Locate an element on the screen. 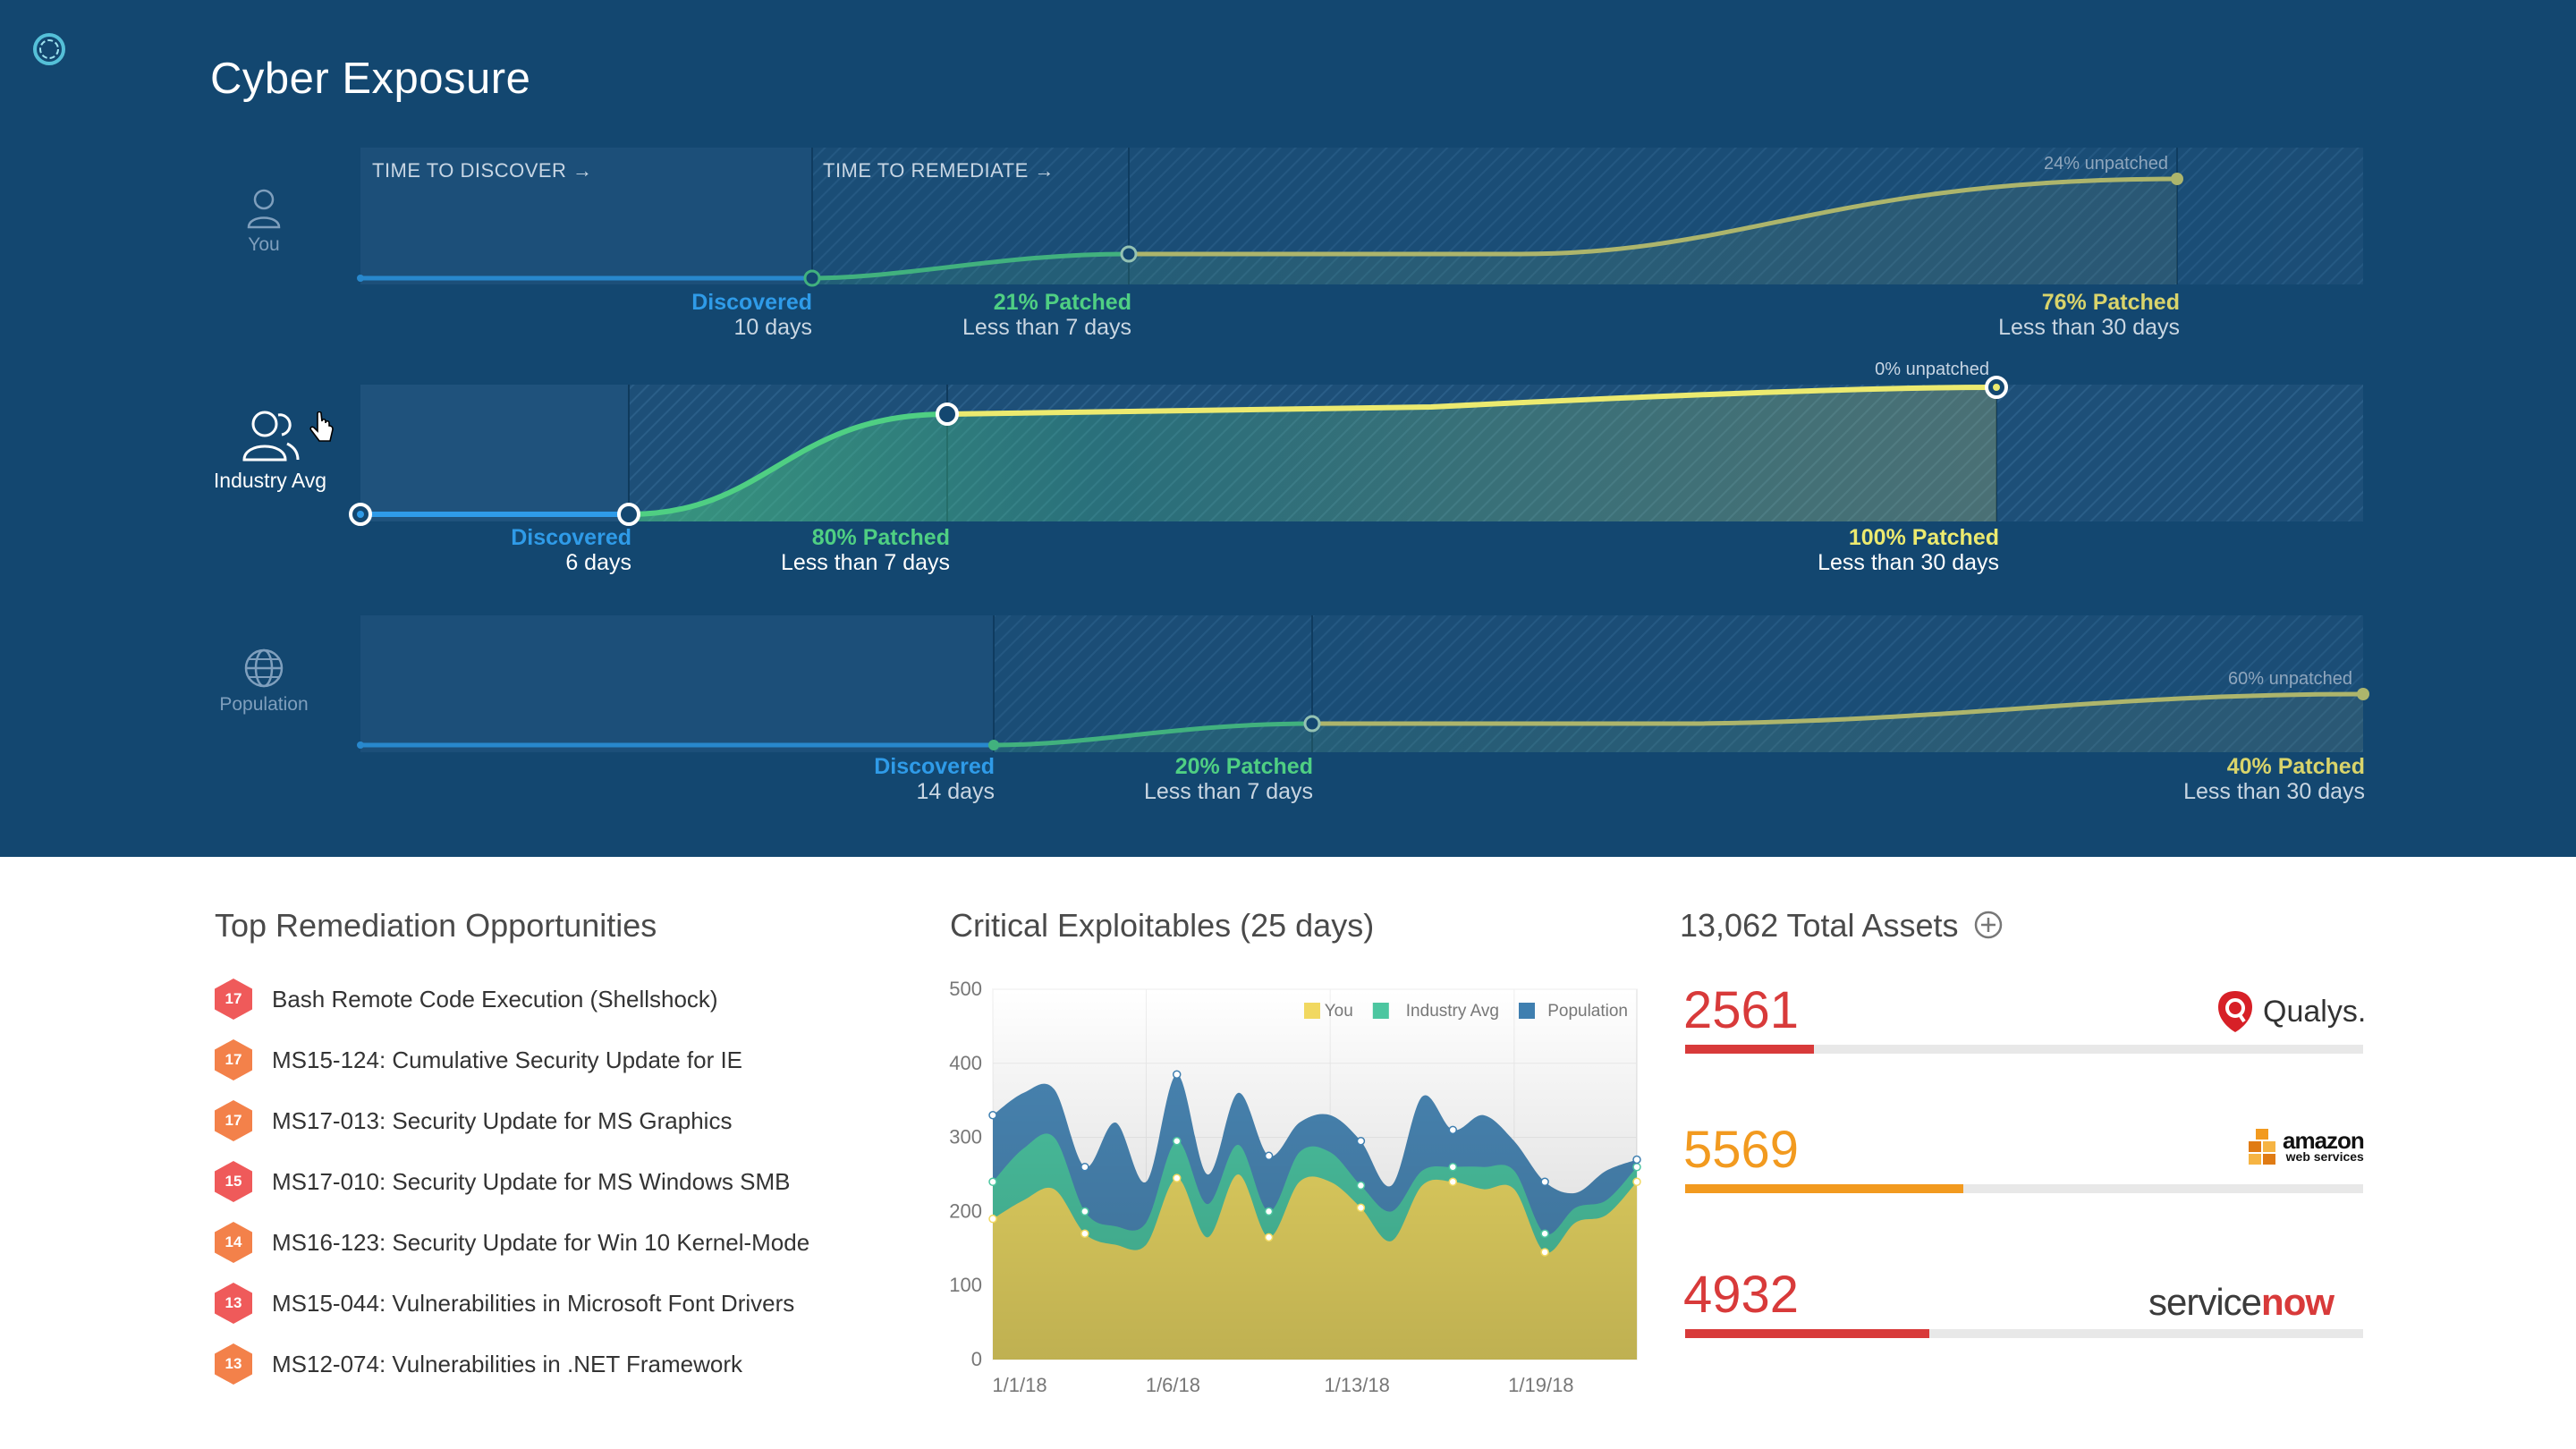  y-tick-label: 300 is located at coordinates (965, 1137).